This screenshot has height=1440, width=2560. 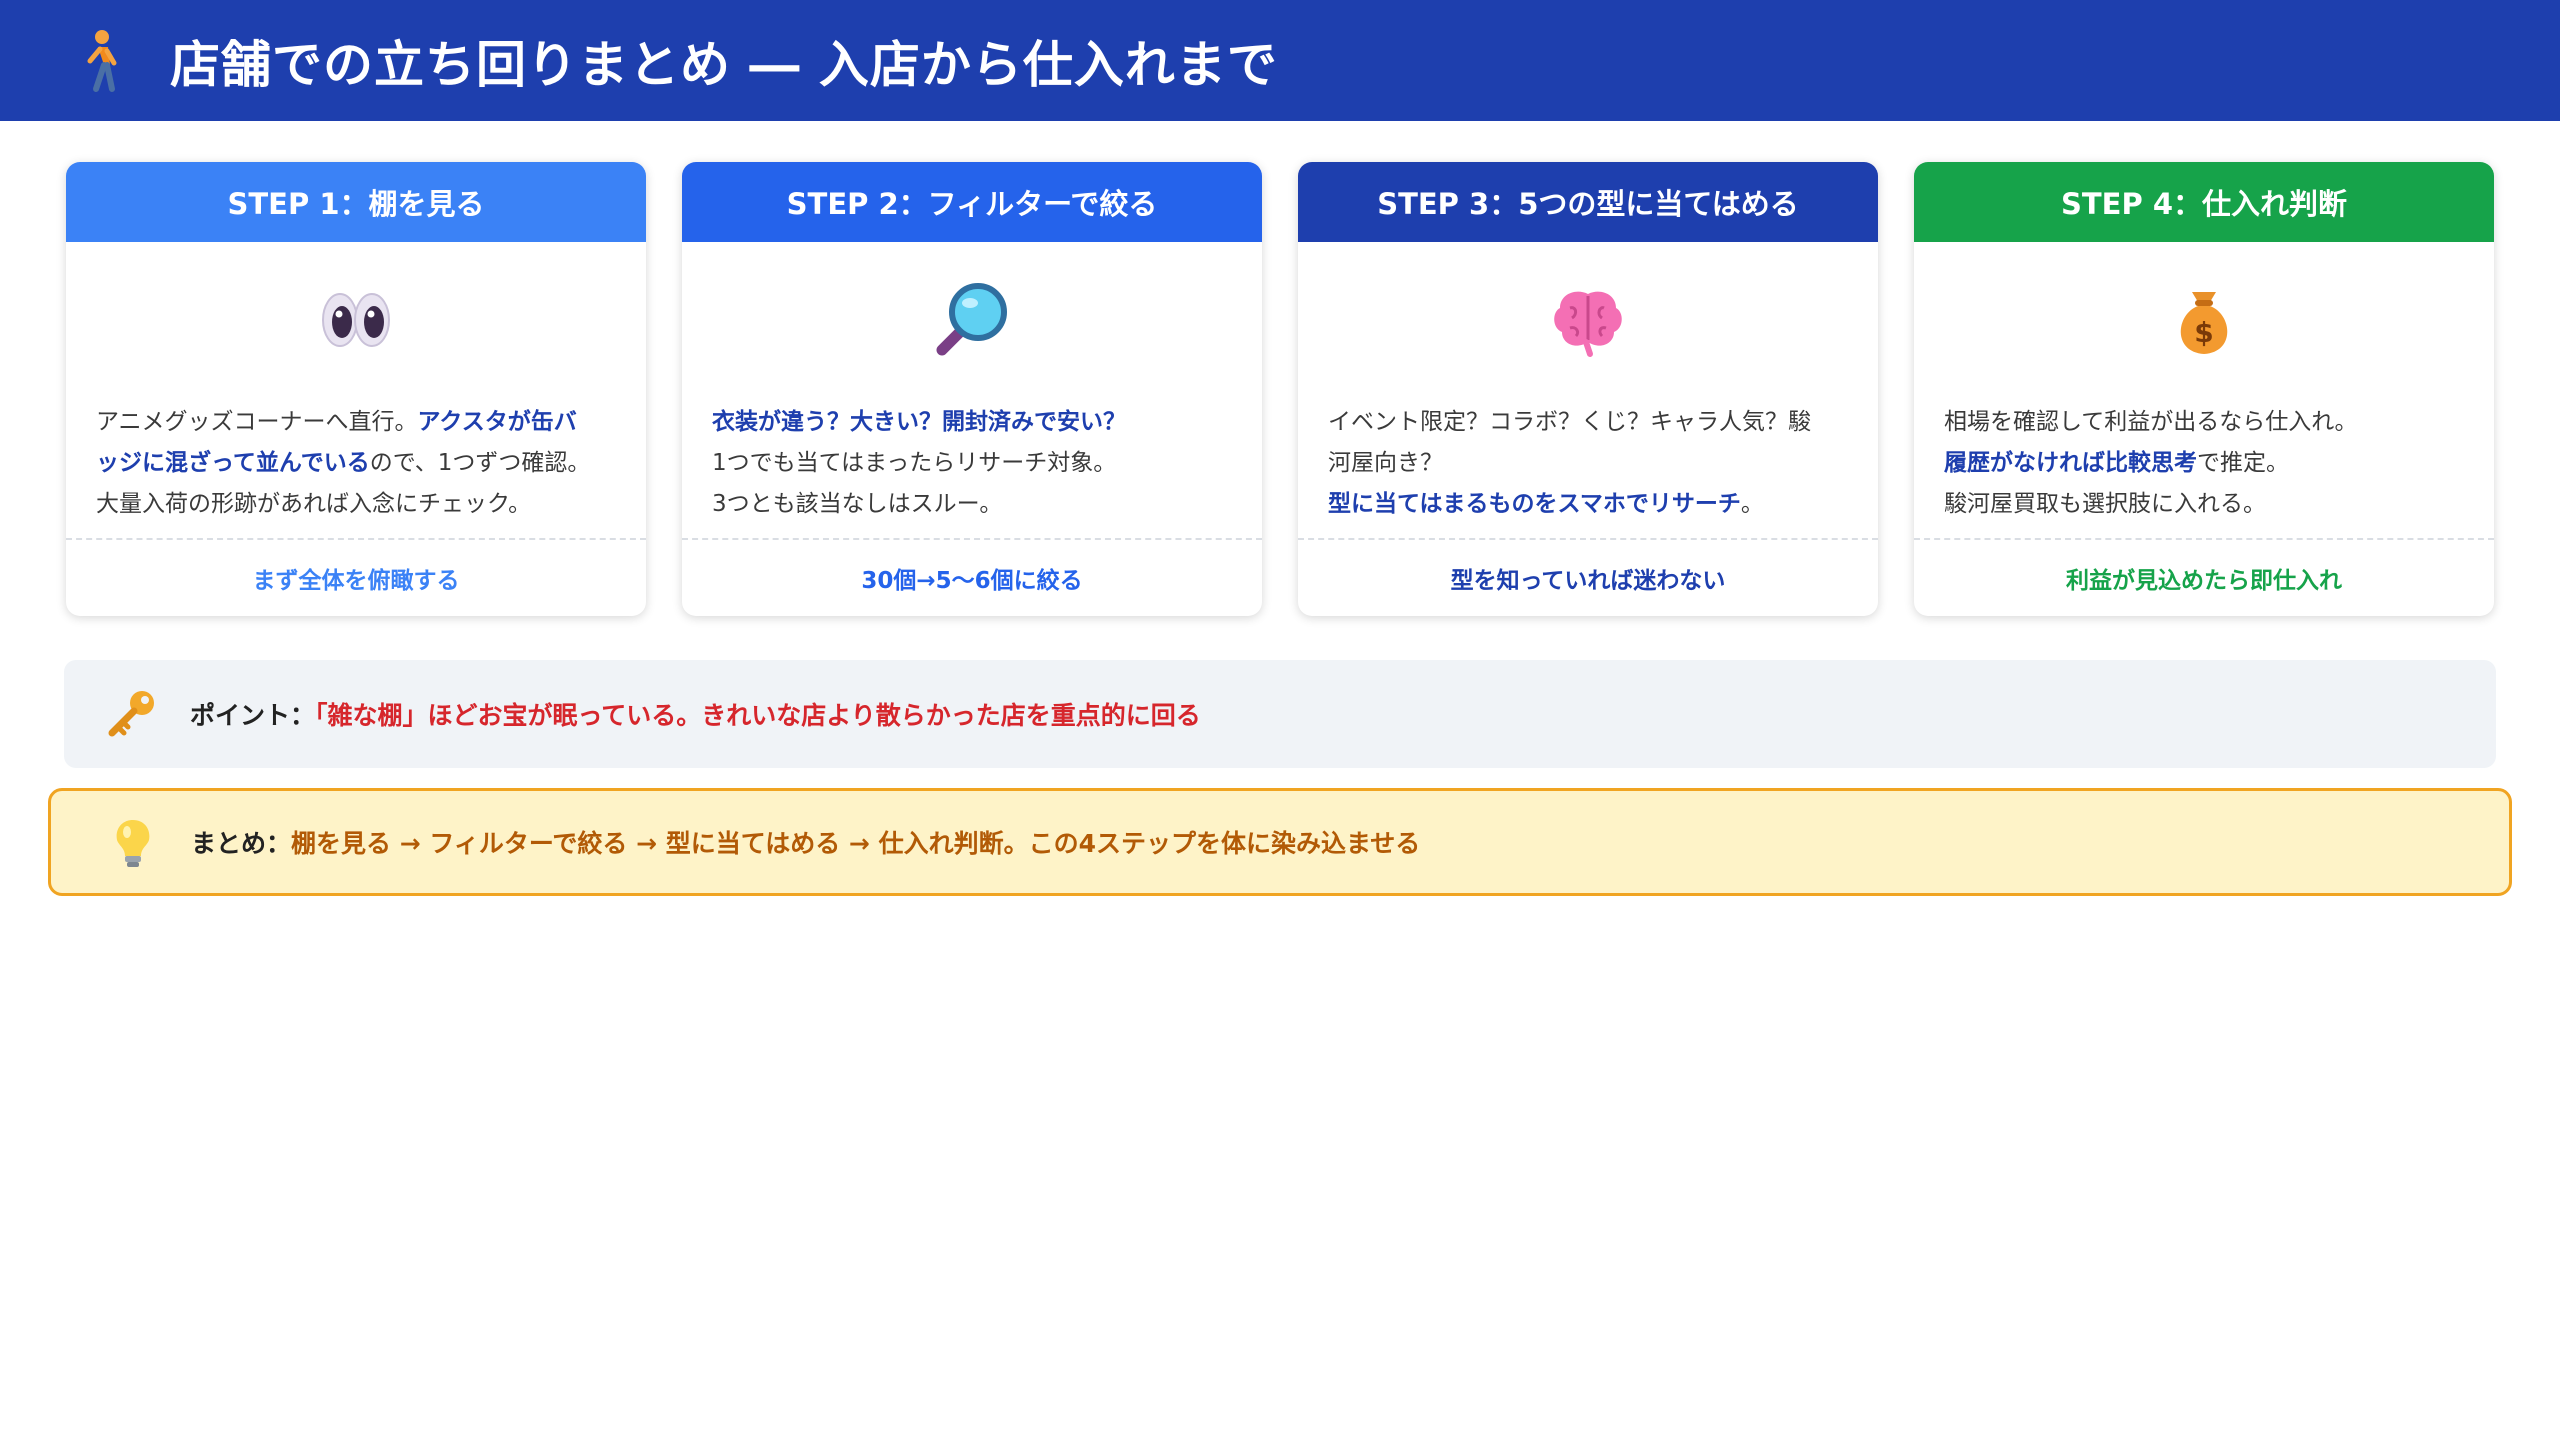 What do you see at coordinates (1588, 322) in the screenshot?
I see `brain-icon` at bounding box center [1588, 322].